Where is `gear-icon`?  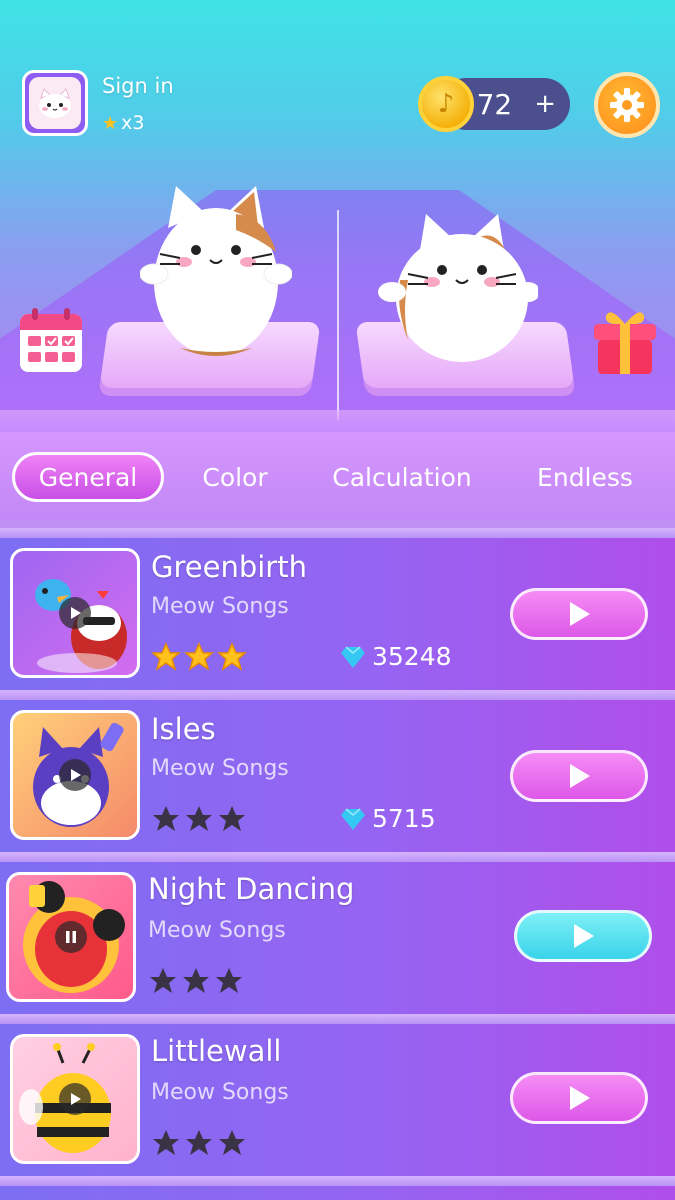
gear-icon is located at coordinates (627, 105).